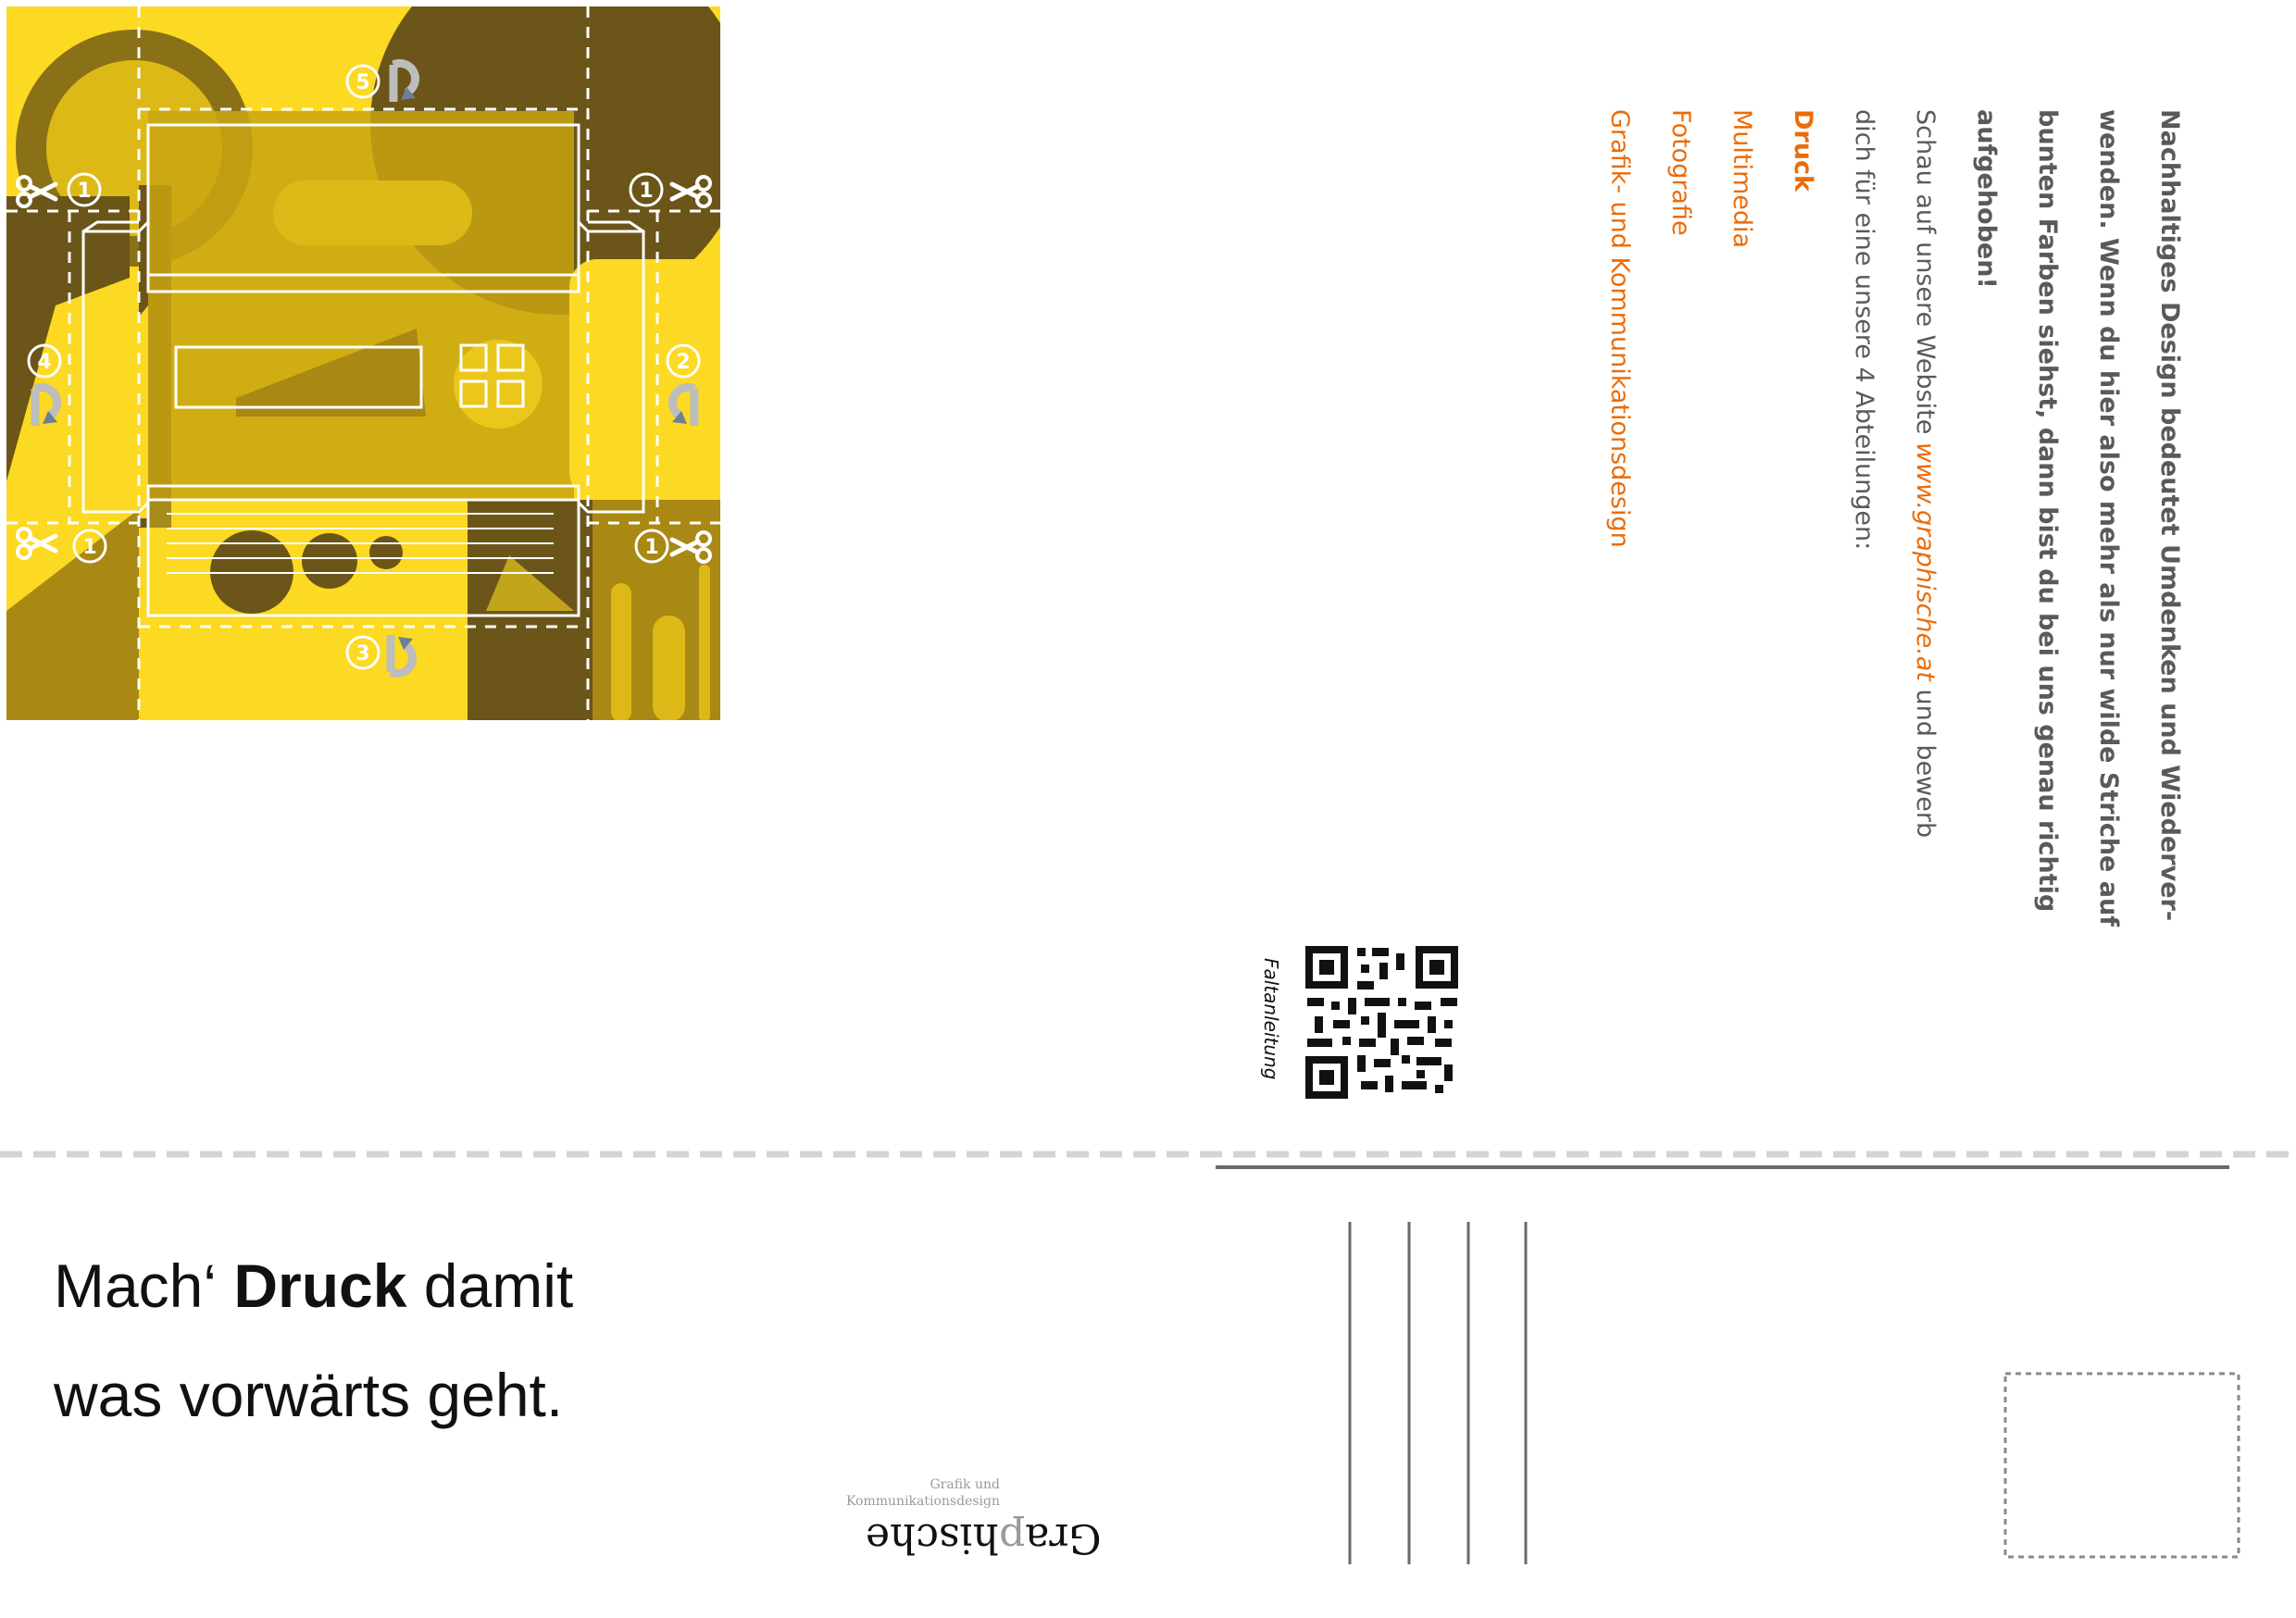  I want to click on website-line-2: dich für eine unsere 4 Abteilungen:, so click(1864, 330).